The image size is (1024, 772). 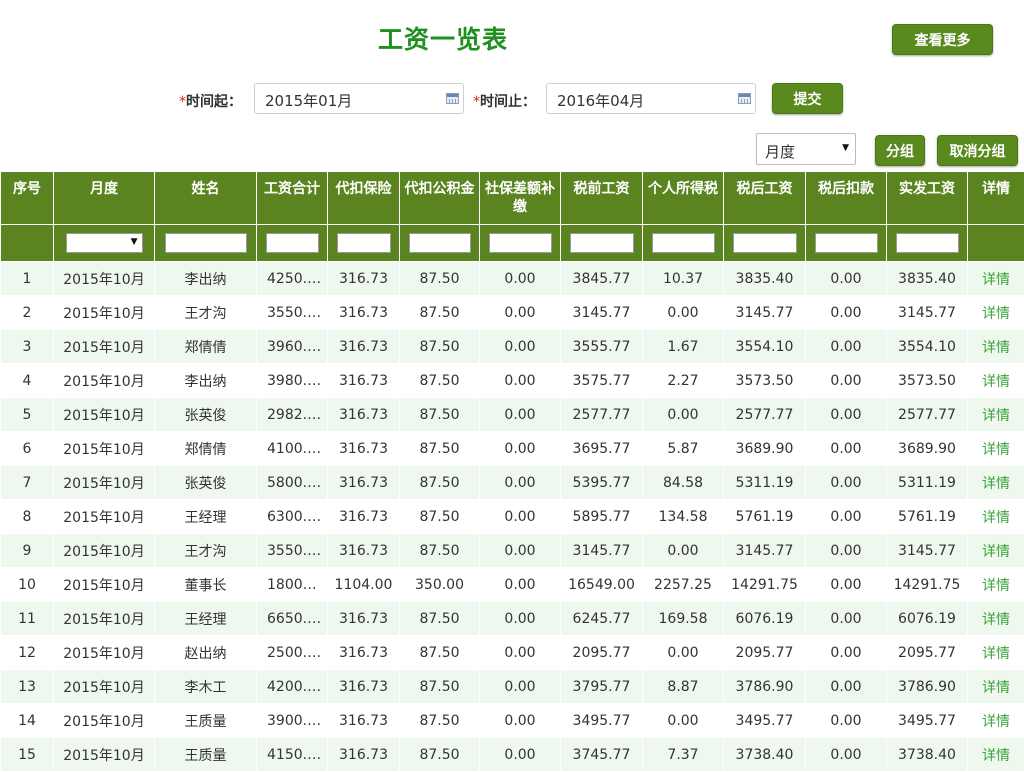 I want to click on table-cell: 2, so click(x=27, y=313).